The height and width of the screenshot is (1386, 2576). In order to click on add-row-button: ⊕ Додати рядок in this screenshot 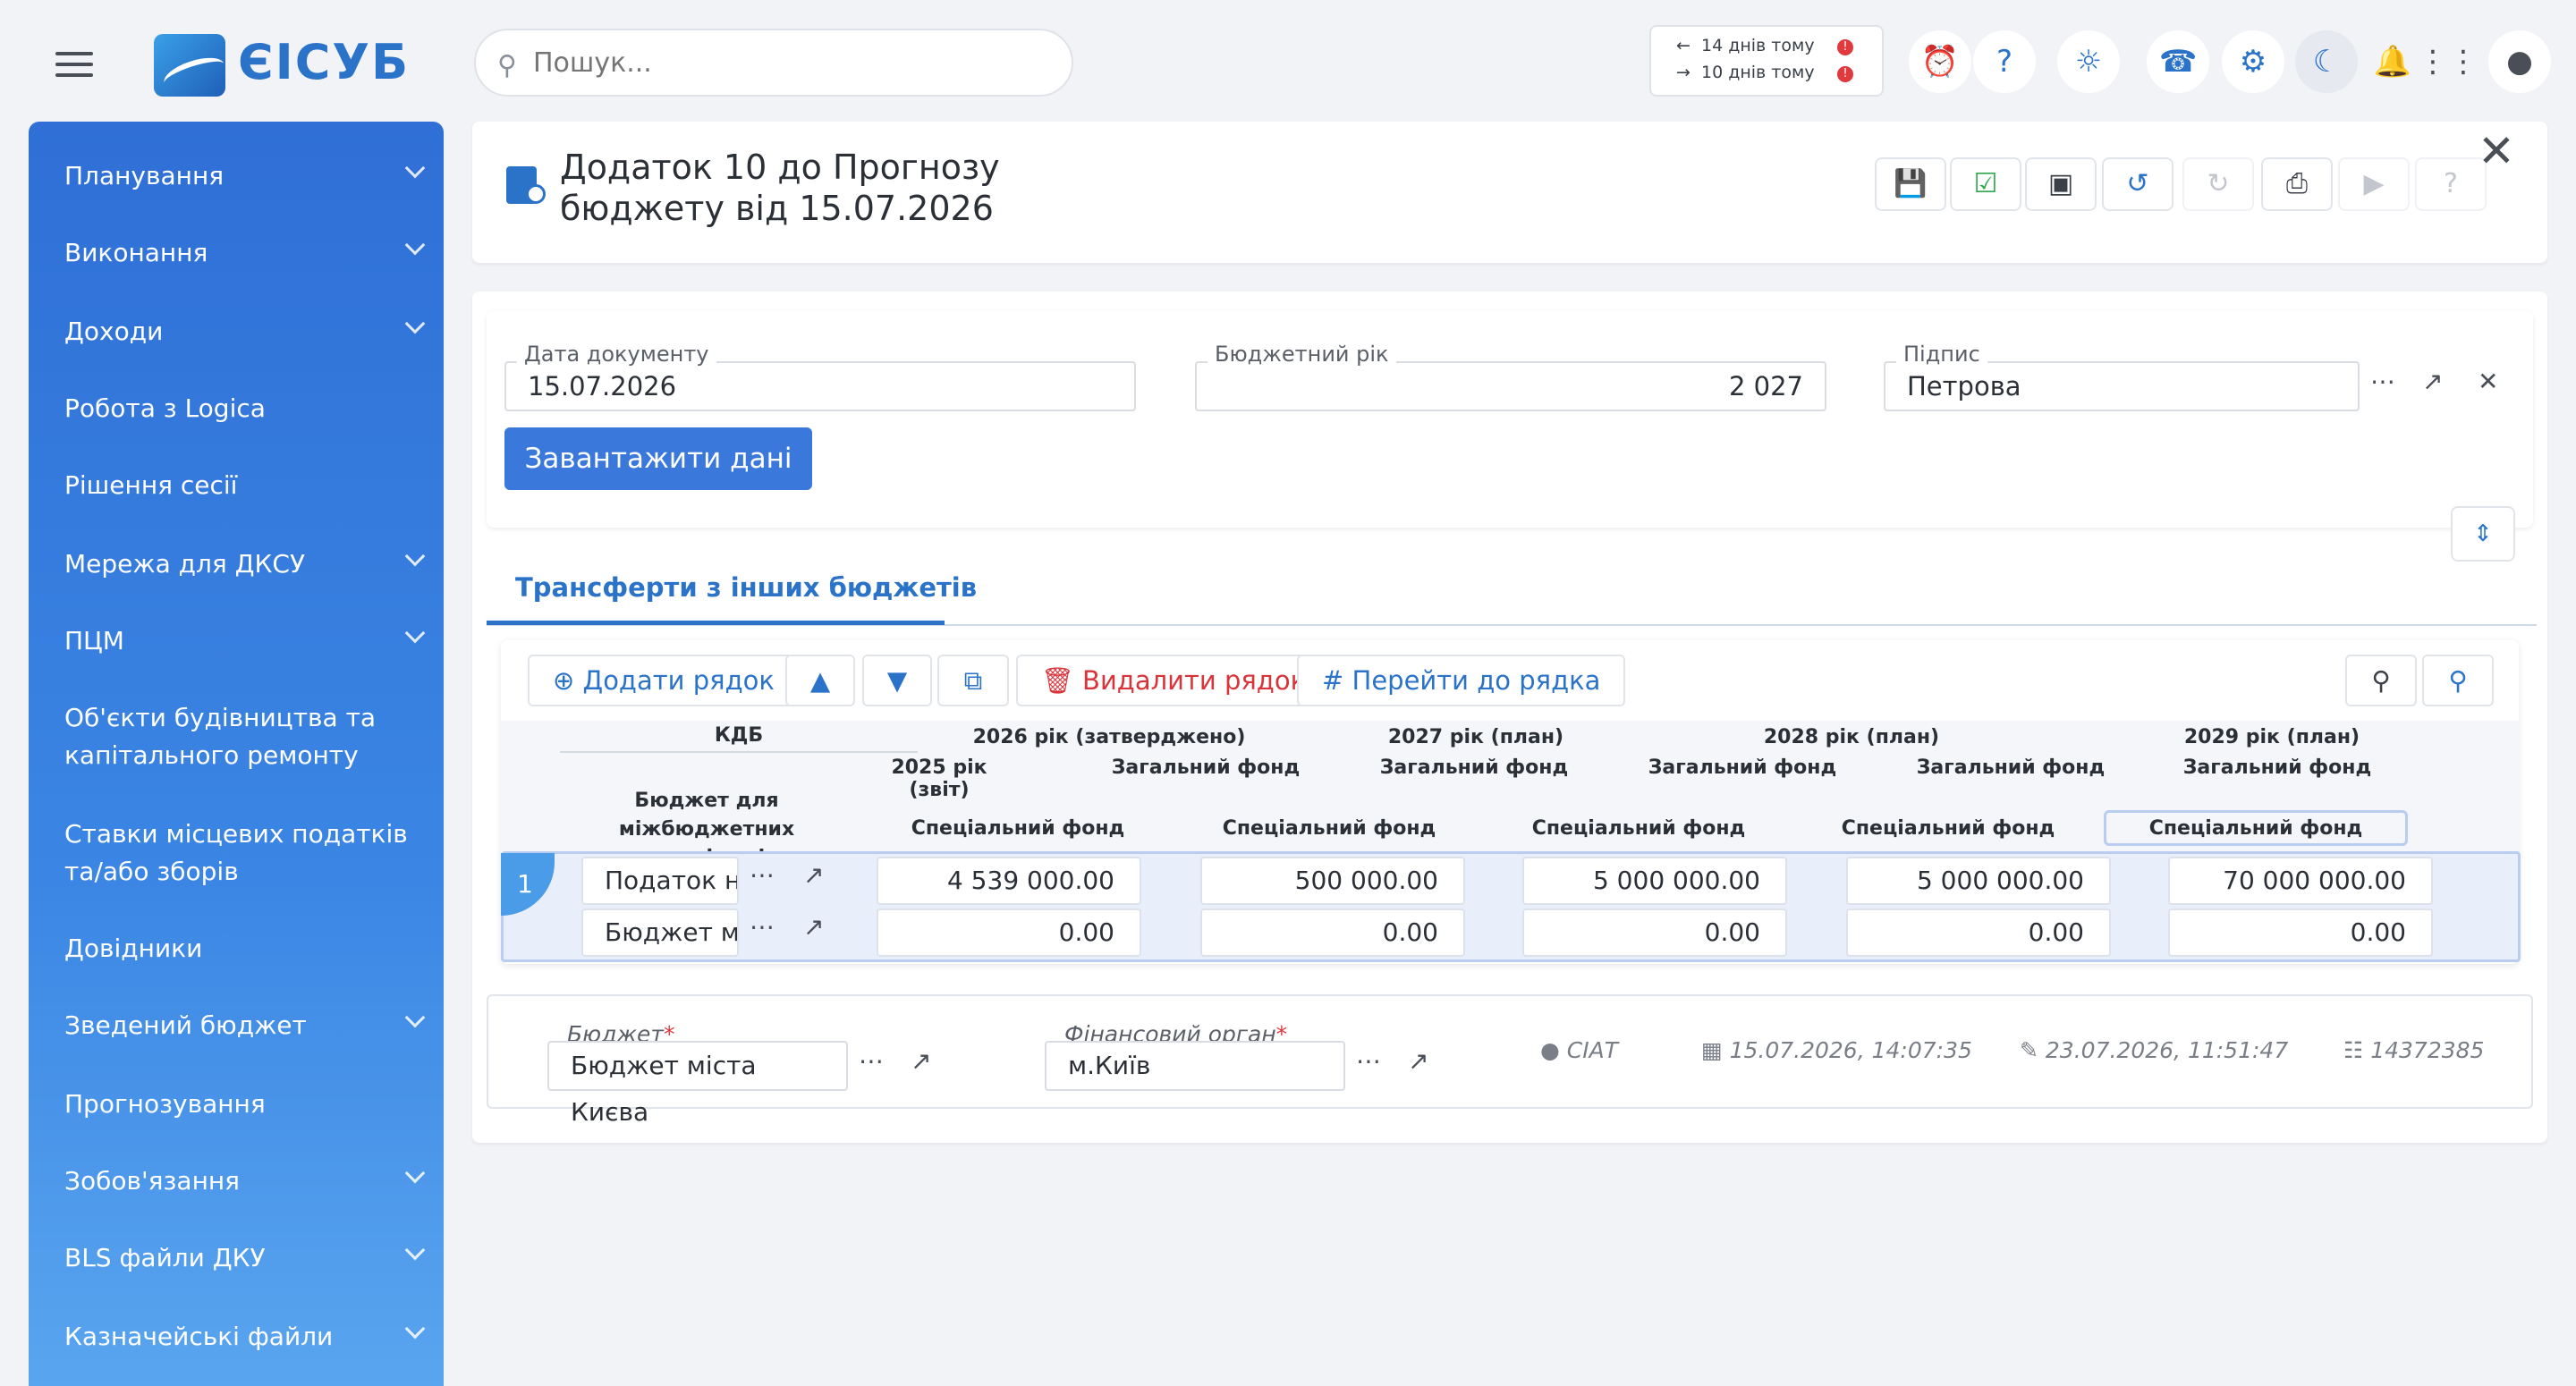, I will do `click(664, 680)`.